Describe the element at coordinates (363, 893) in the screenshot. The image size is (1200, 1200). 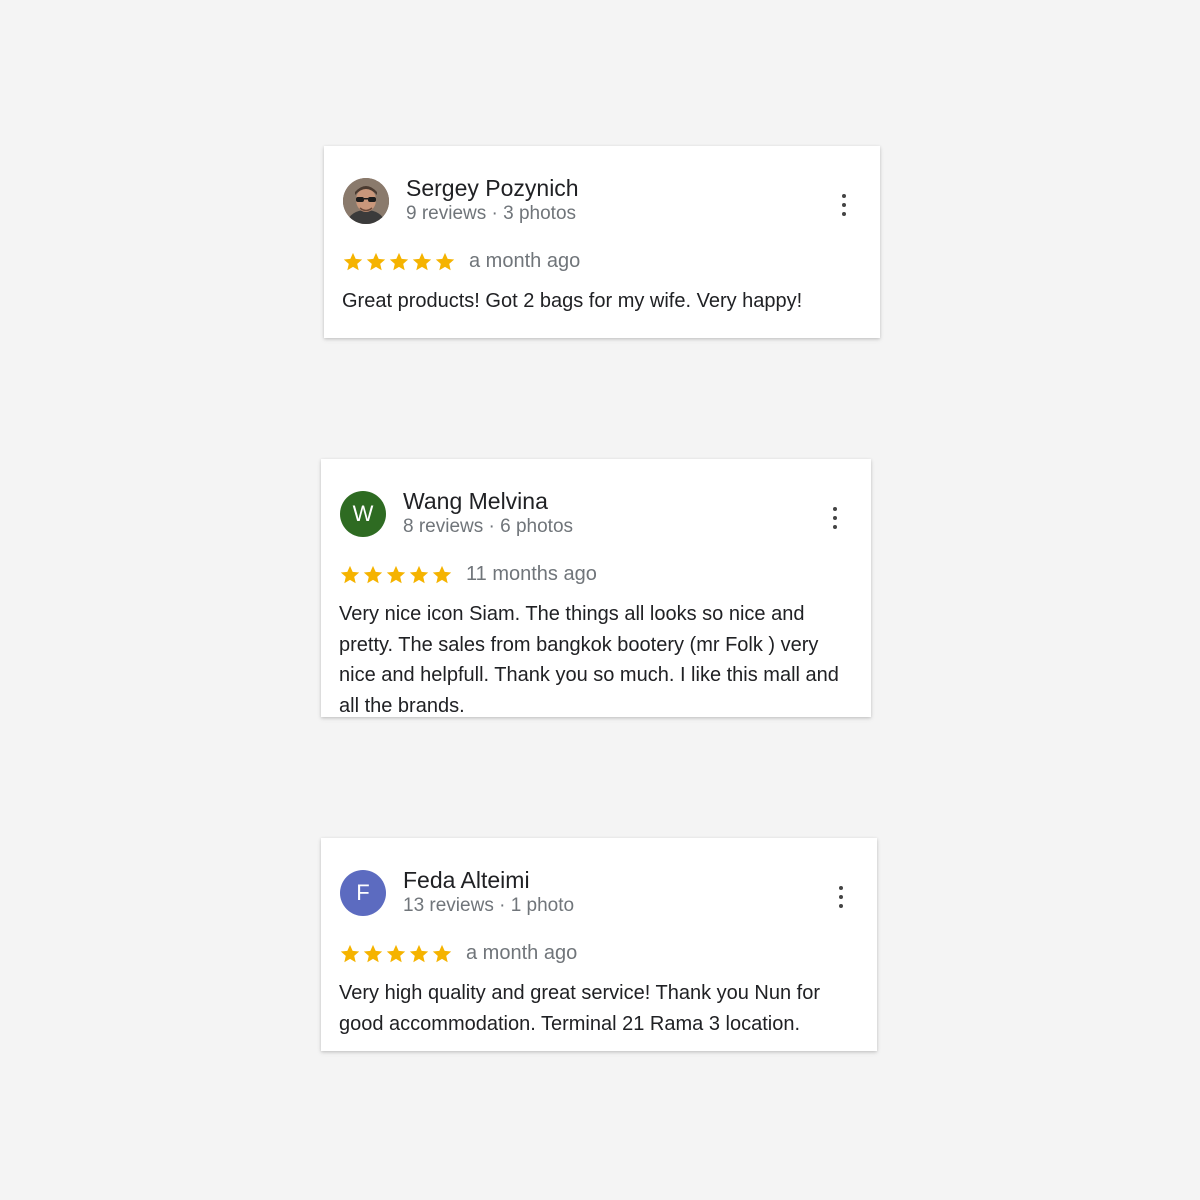
I see `avatar: F` at that location.